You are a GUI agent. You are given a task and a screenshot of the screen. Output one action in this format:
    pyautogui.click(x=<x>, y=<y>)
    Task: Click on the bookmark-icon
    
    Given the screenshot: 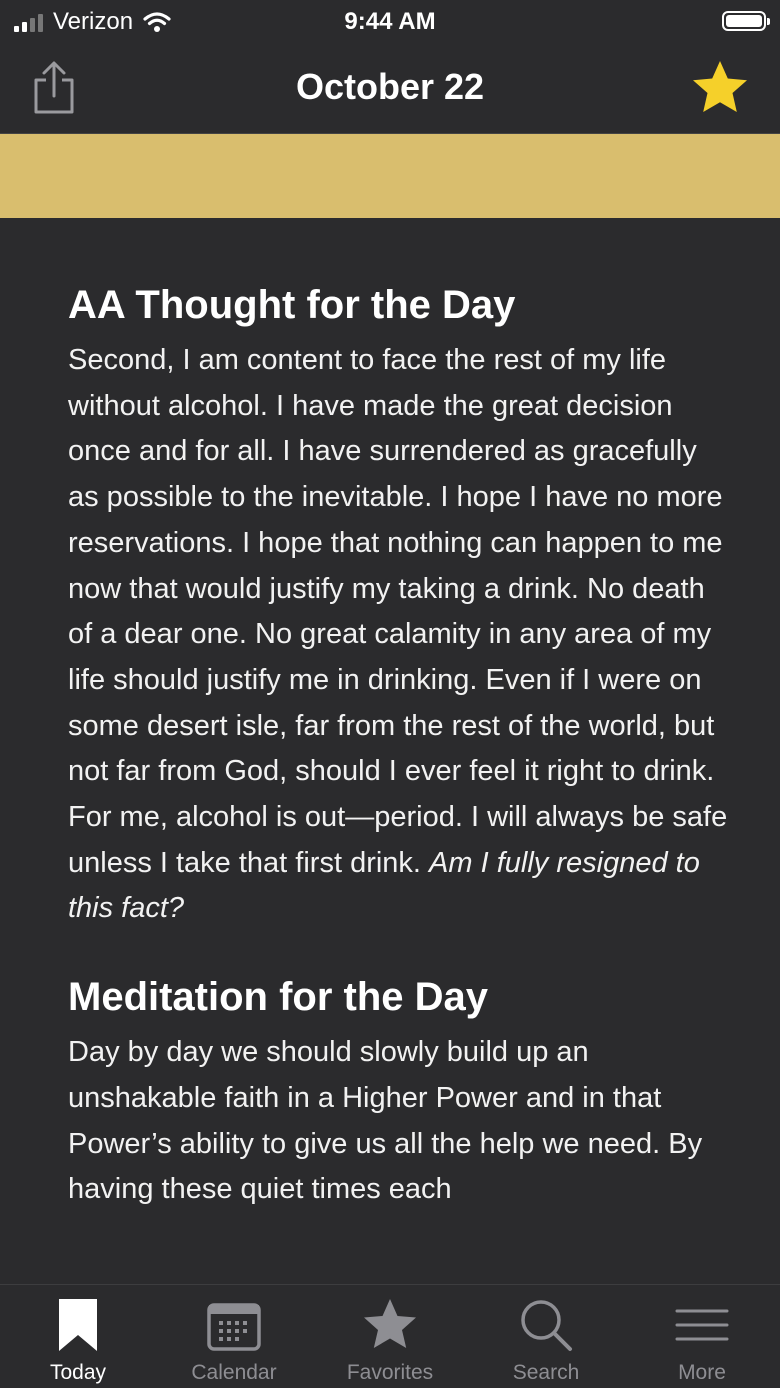 What is the action you would take?
    pyautogui.click(x=78, y=1325)
    